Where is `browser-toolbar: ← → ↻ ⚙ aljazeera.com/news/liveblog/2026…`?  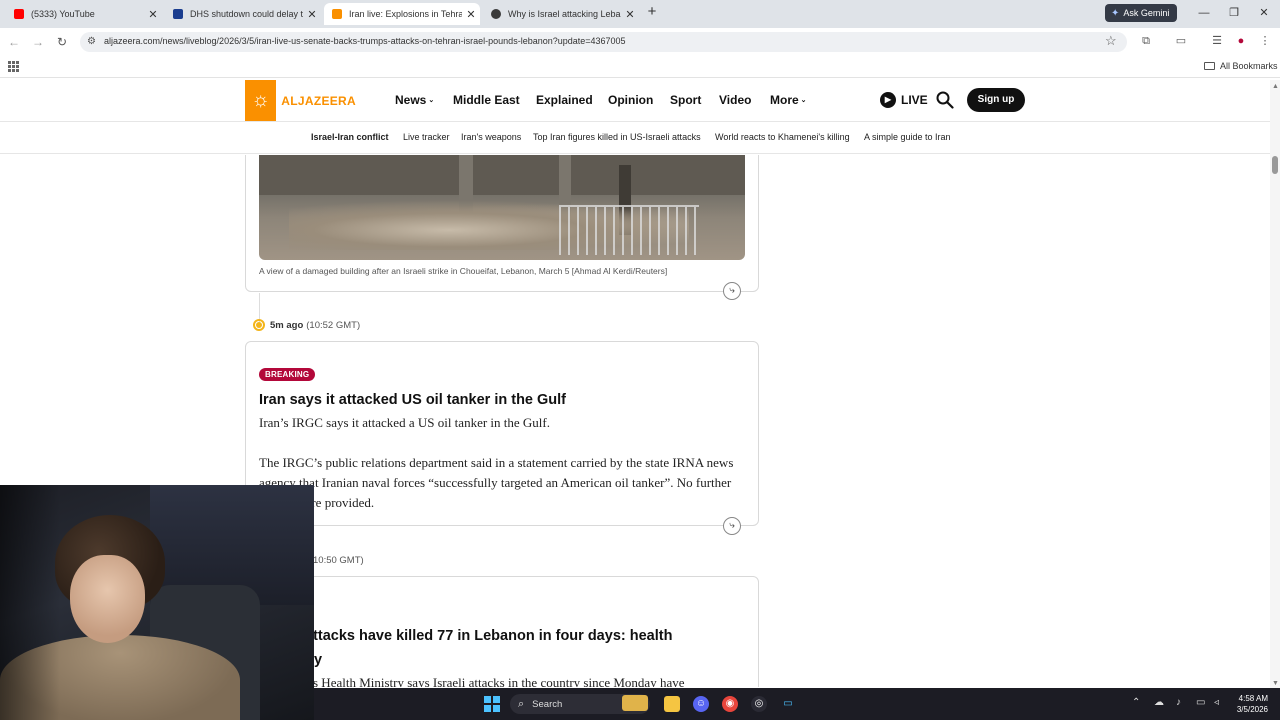 browser-toolbar: ← → ↻ ⚙ aljazeera.com/news/liveblog/2026… is located at coordinates (640, 42).